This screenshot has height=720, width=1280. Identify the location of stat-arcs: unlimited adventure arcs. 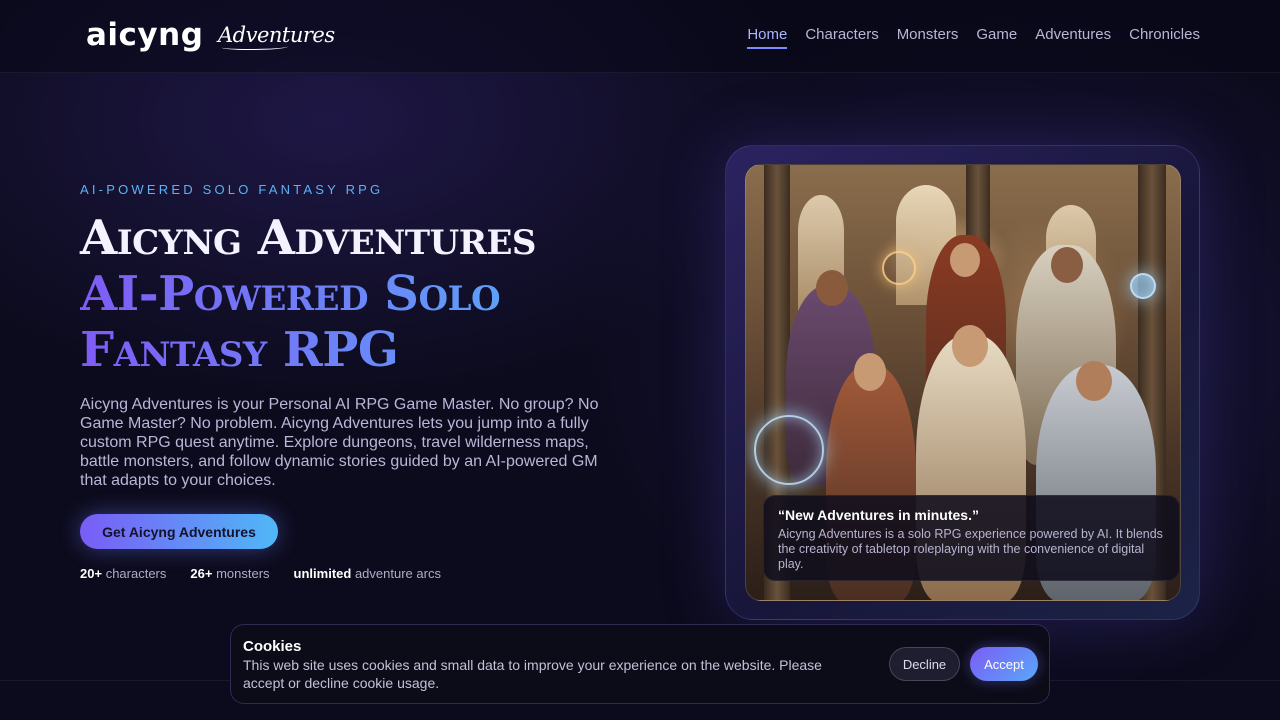
(367, 573).